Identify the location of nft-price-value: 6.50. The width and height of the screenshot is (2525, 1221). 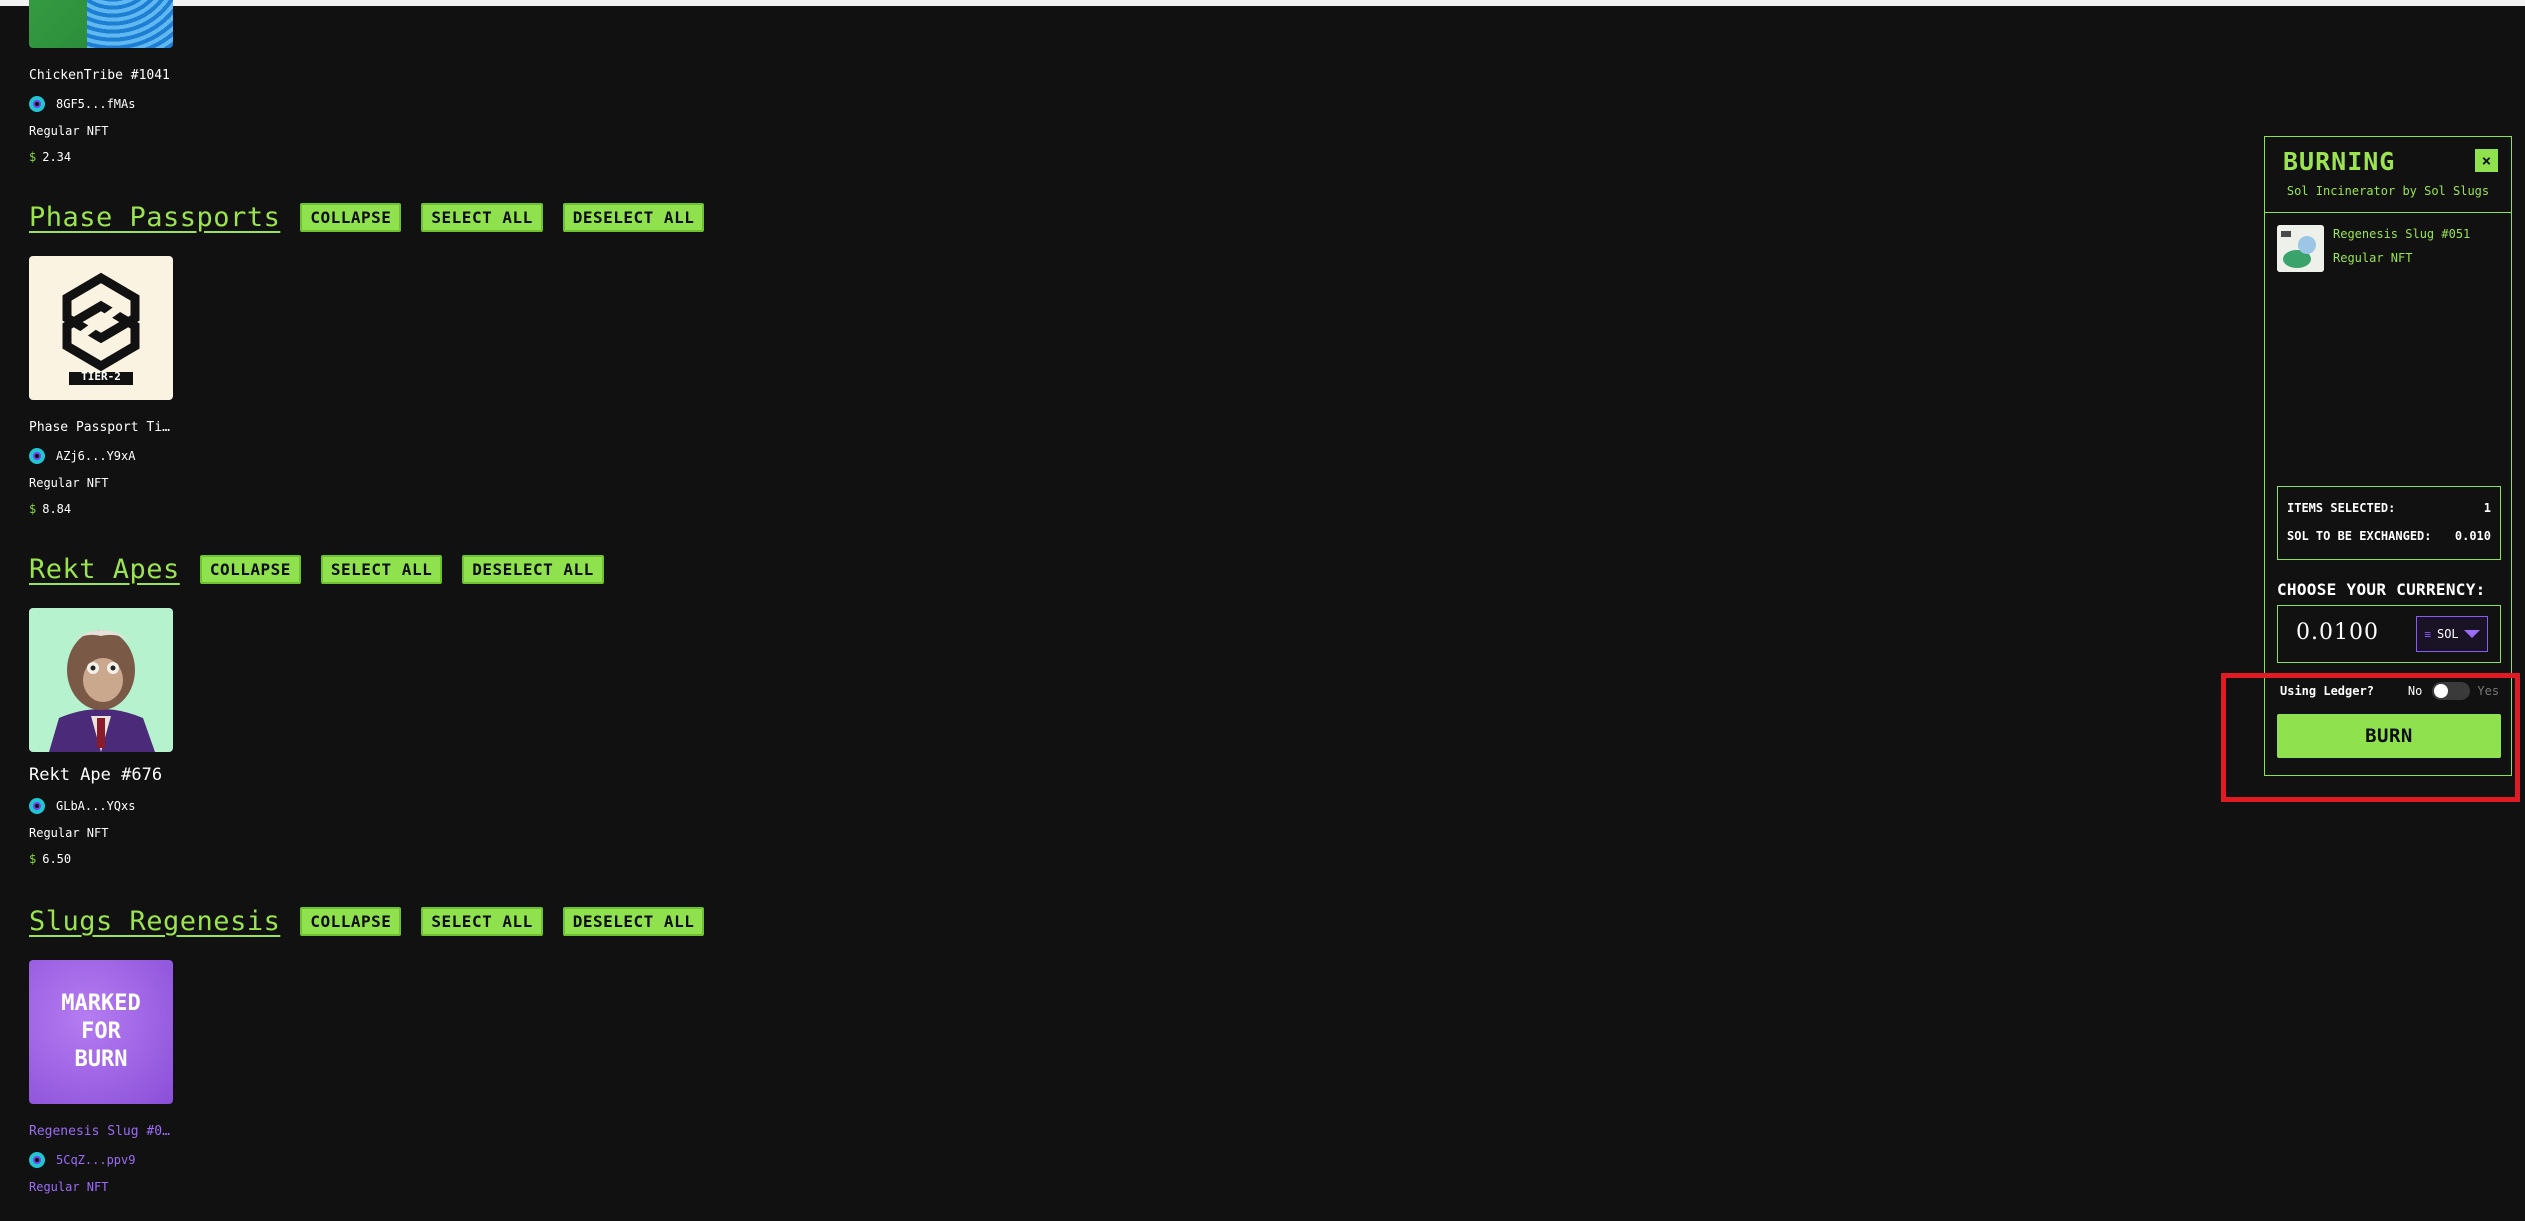
(57, 859).